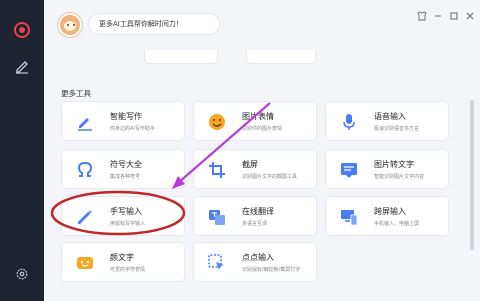  I want to click on tool-title: 符号大全, so click(126, 164).